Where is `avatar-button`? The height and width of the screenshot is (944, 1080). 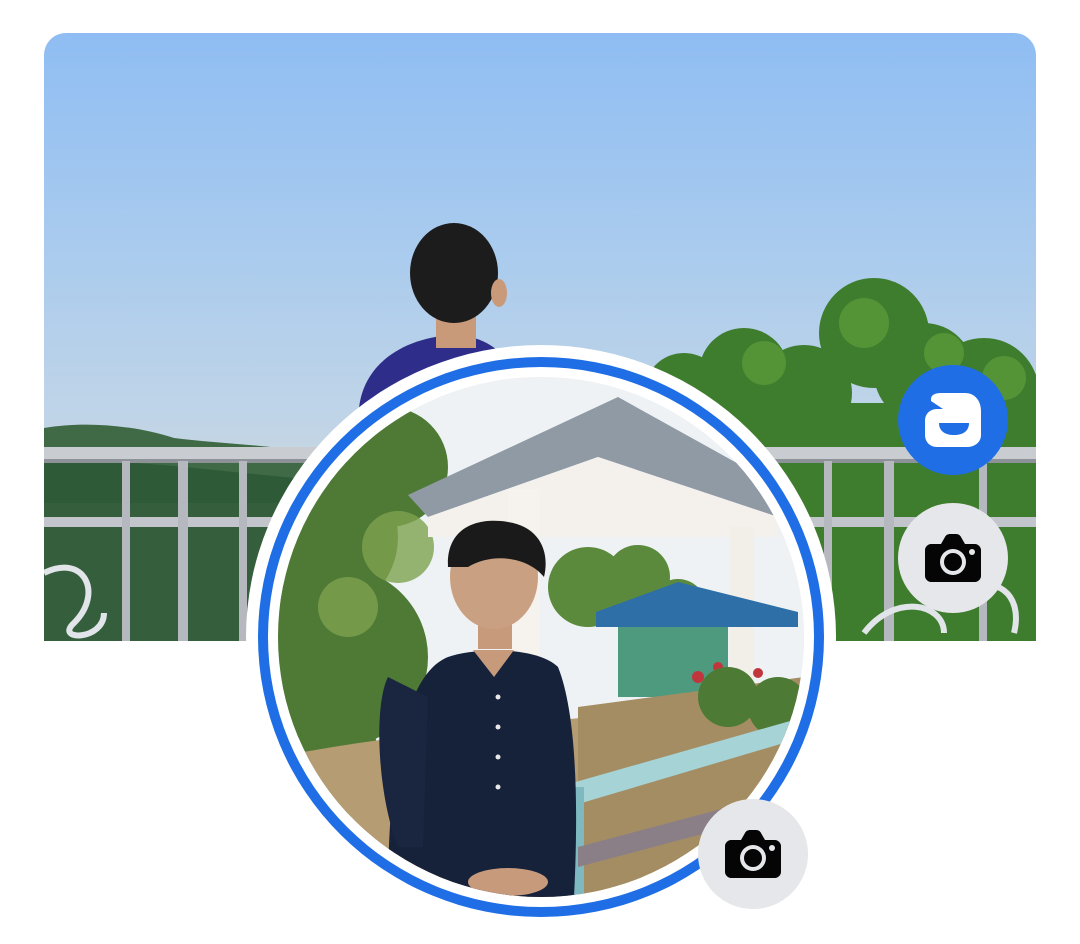 avatar-button is located at coordinates (953, 420).